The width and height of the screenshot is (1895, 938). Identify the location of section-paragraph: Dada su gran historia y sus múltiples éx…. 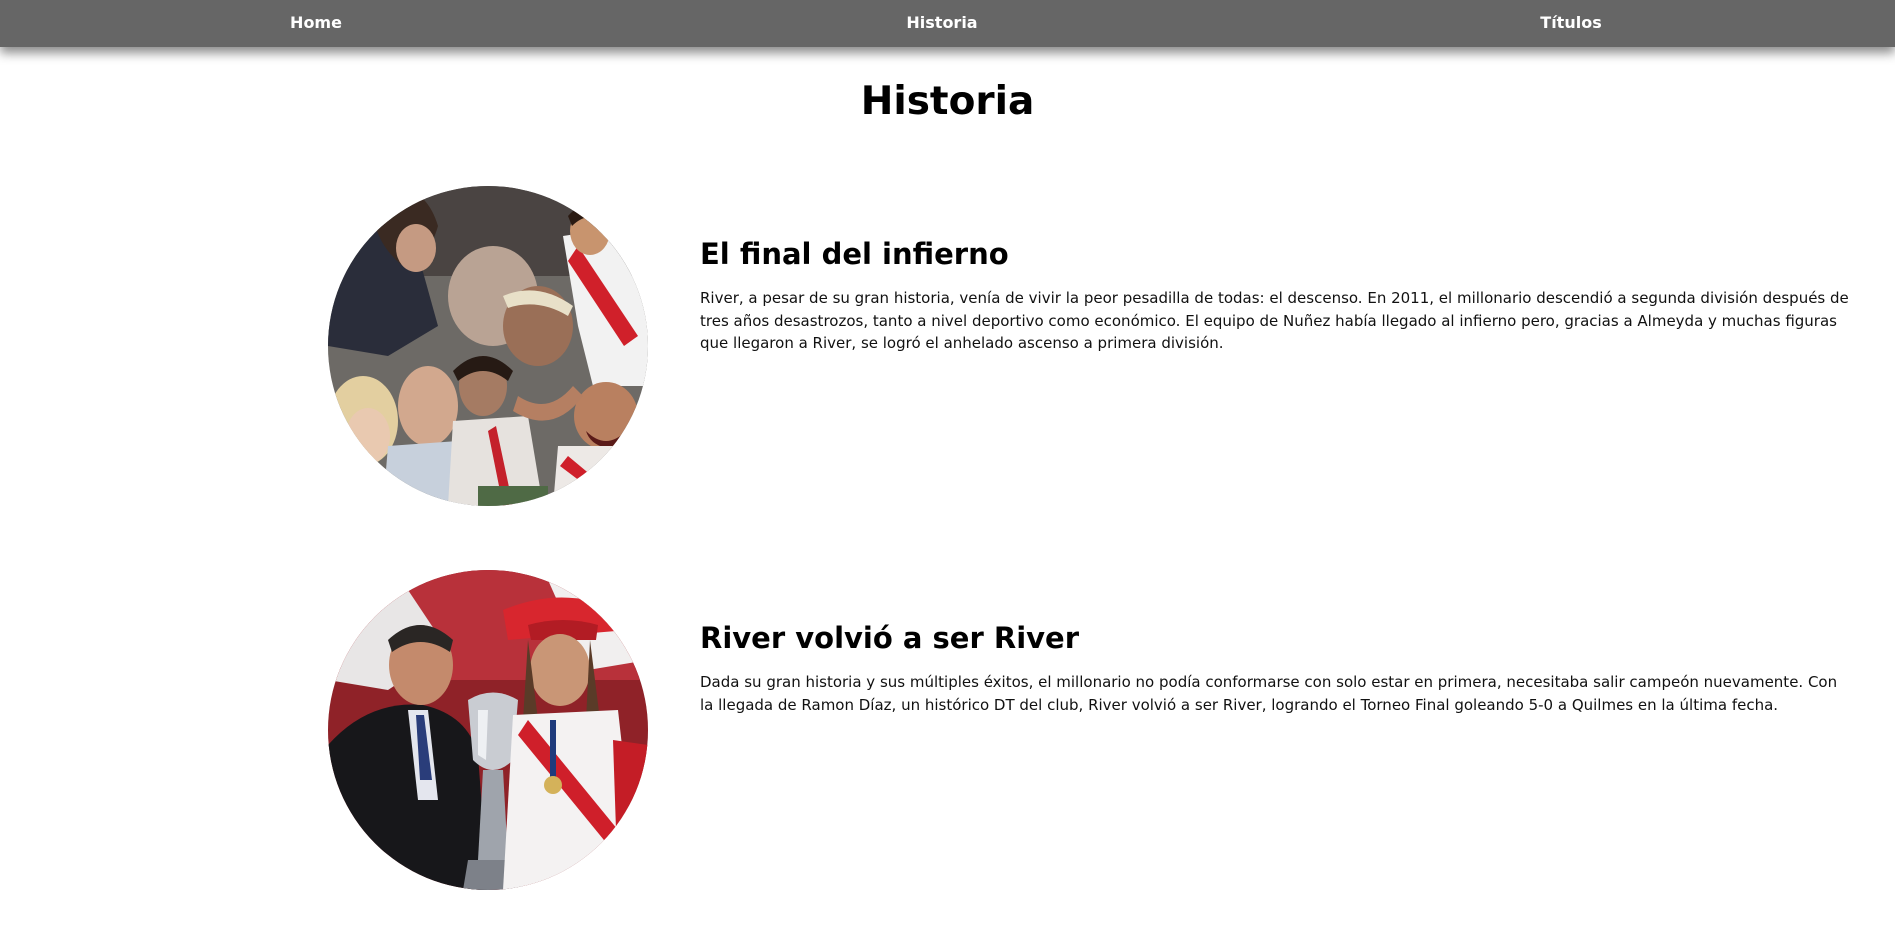
(1269, 693).